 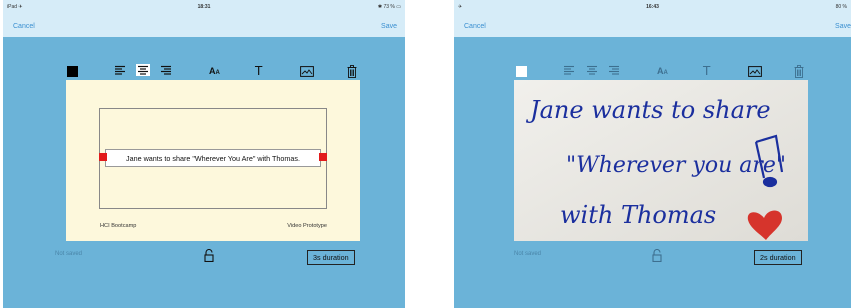 I want to click on duration-button: 2s duration, so click(x=778, y=257).